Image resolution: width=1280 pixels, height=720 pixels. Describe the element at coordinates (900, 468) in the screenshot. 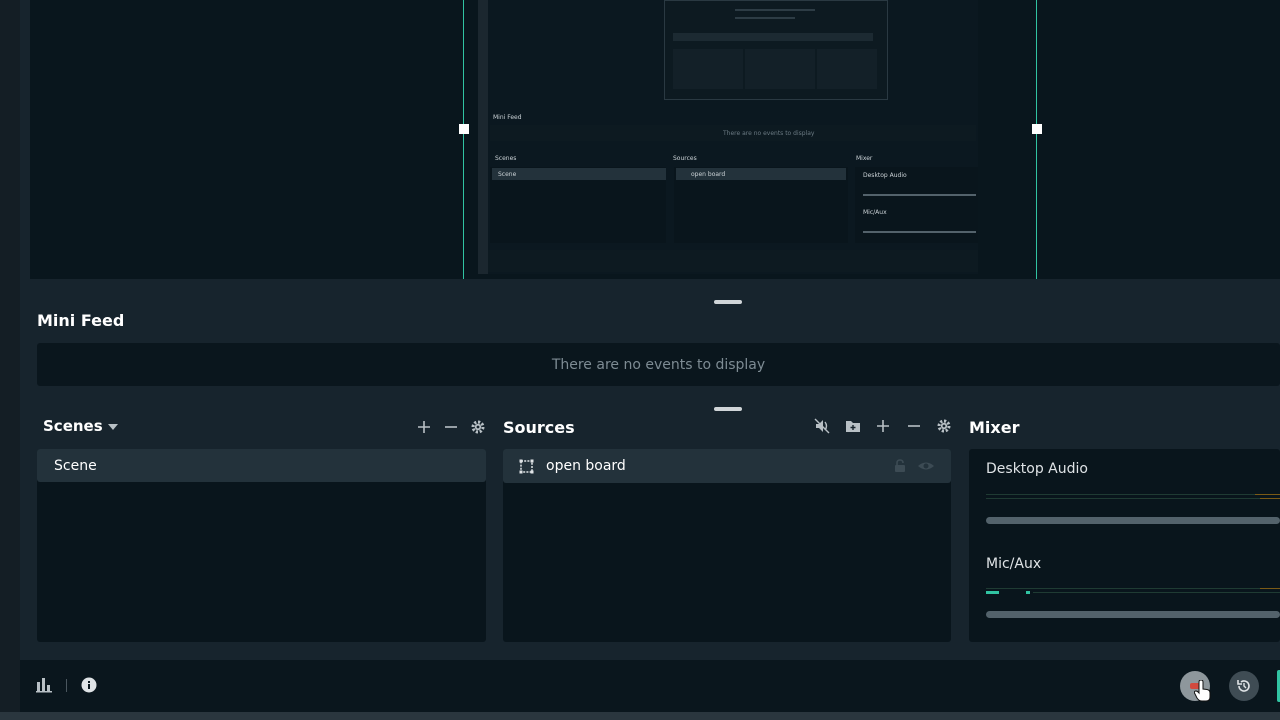

I see `lock-icon` at that location.